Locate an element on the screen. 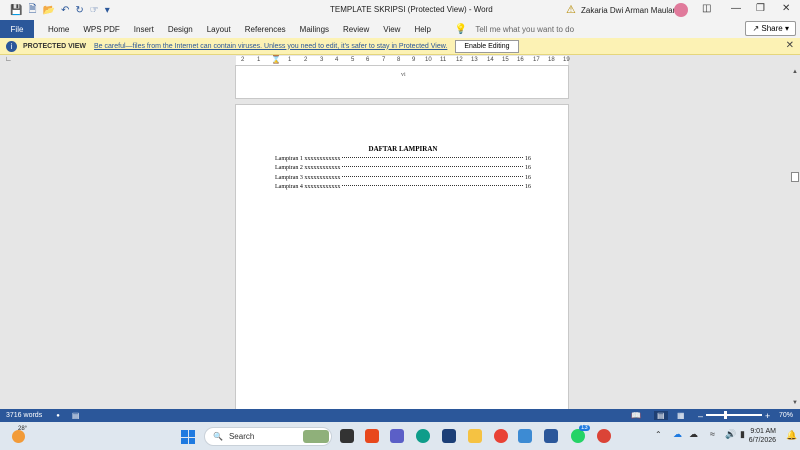  quick-access-toolbar: 💾 🗎 📂 ↶ ↻ ☞ ▾ is located at coordinates (55, 10).